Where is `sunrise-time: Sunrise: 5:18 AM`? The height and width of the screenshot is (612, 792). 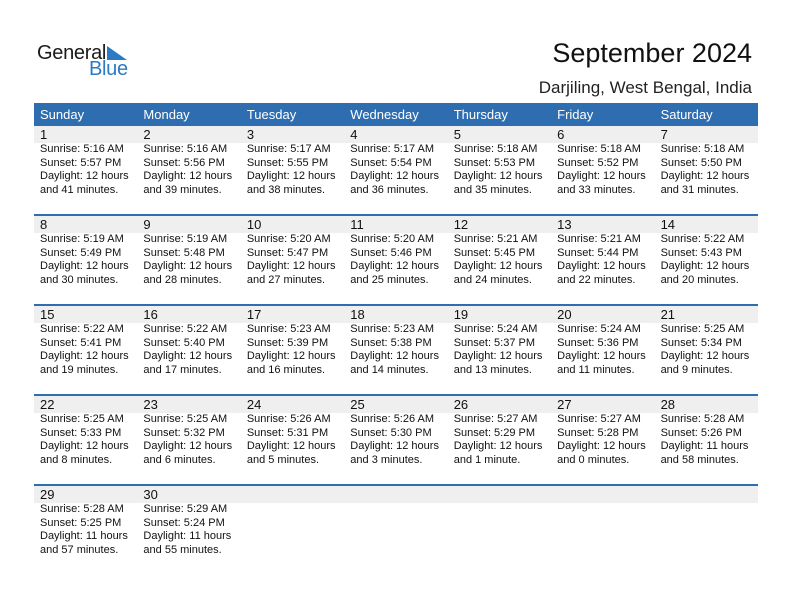 sunrise-time: Sunrise: 5:18 AM is located at coordinates (702, 149).